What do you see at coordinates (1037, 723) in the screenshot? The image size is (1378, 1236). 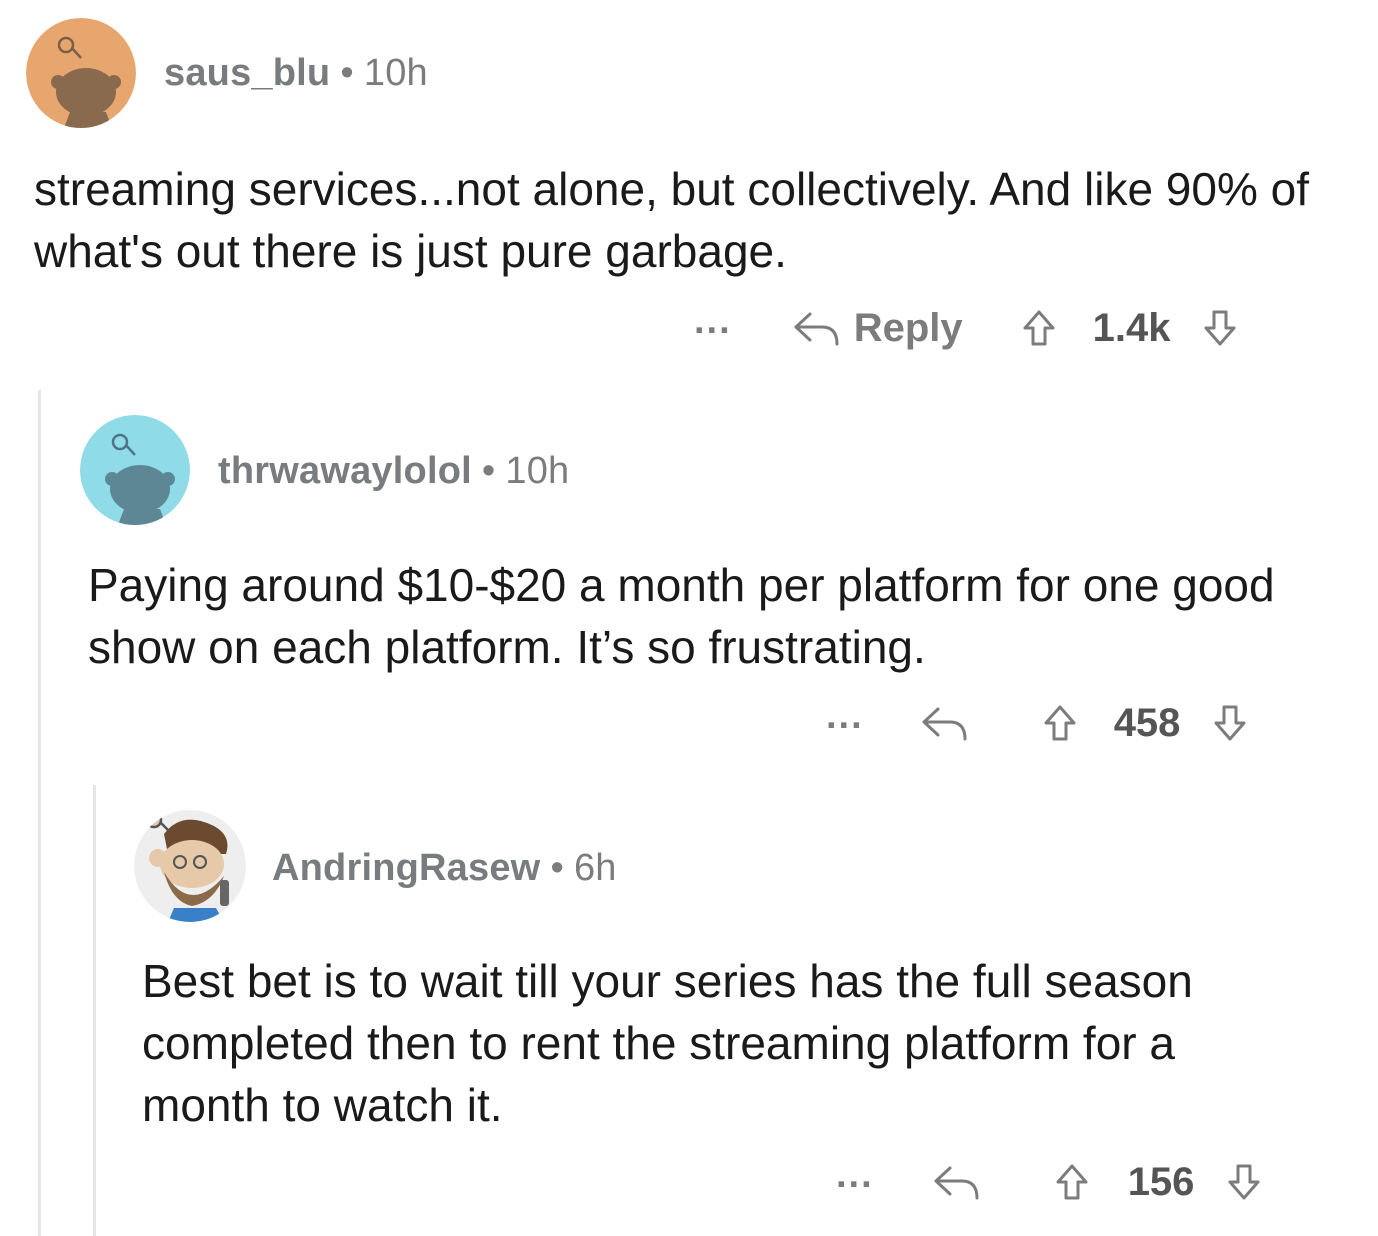 I see `comment-actions: ... 458` at bounding box center [1037, 723].